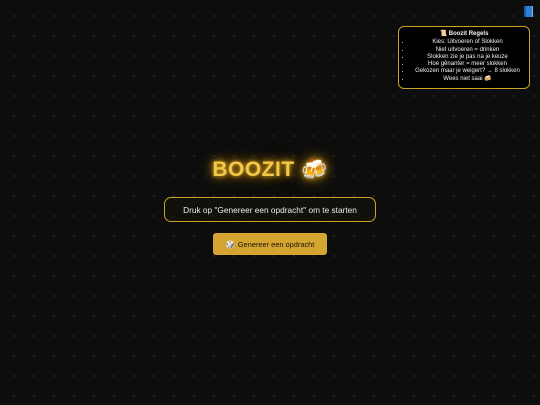  What do you see at coordinates (467, 71) in the screenshot?
I see `rule-item: Gekozen maar je weigert? → 8 slokken` at bounding box center [467, 71].